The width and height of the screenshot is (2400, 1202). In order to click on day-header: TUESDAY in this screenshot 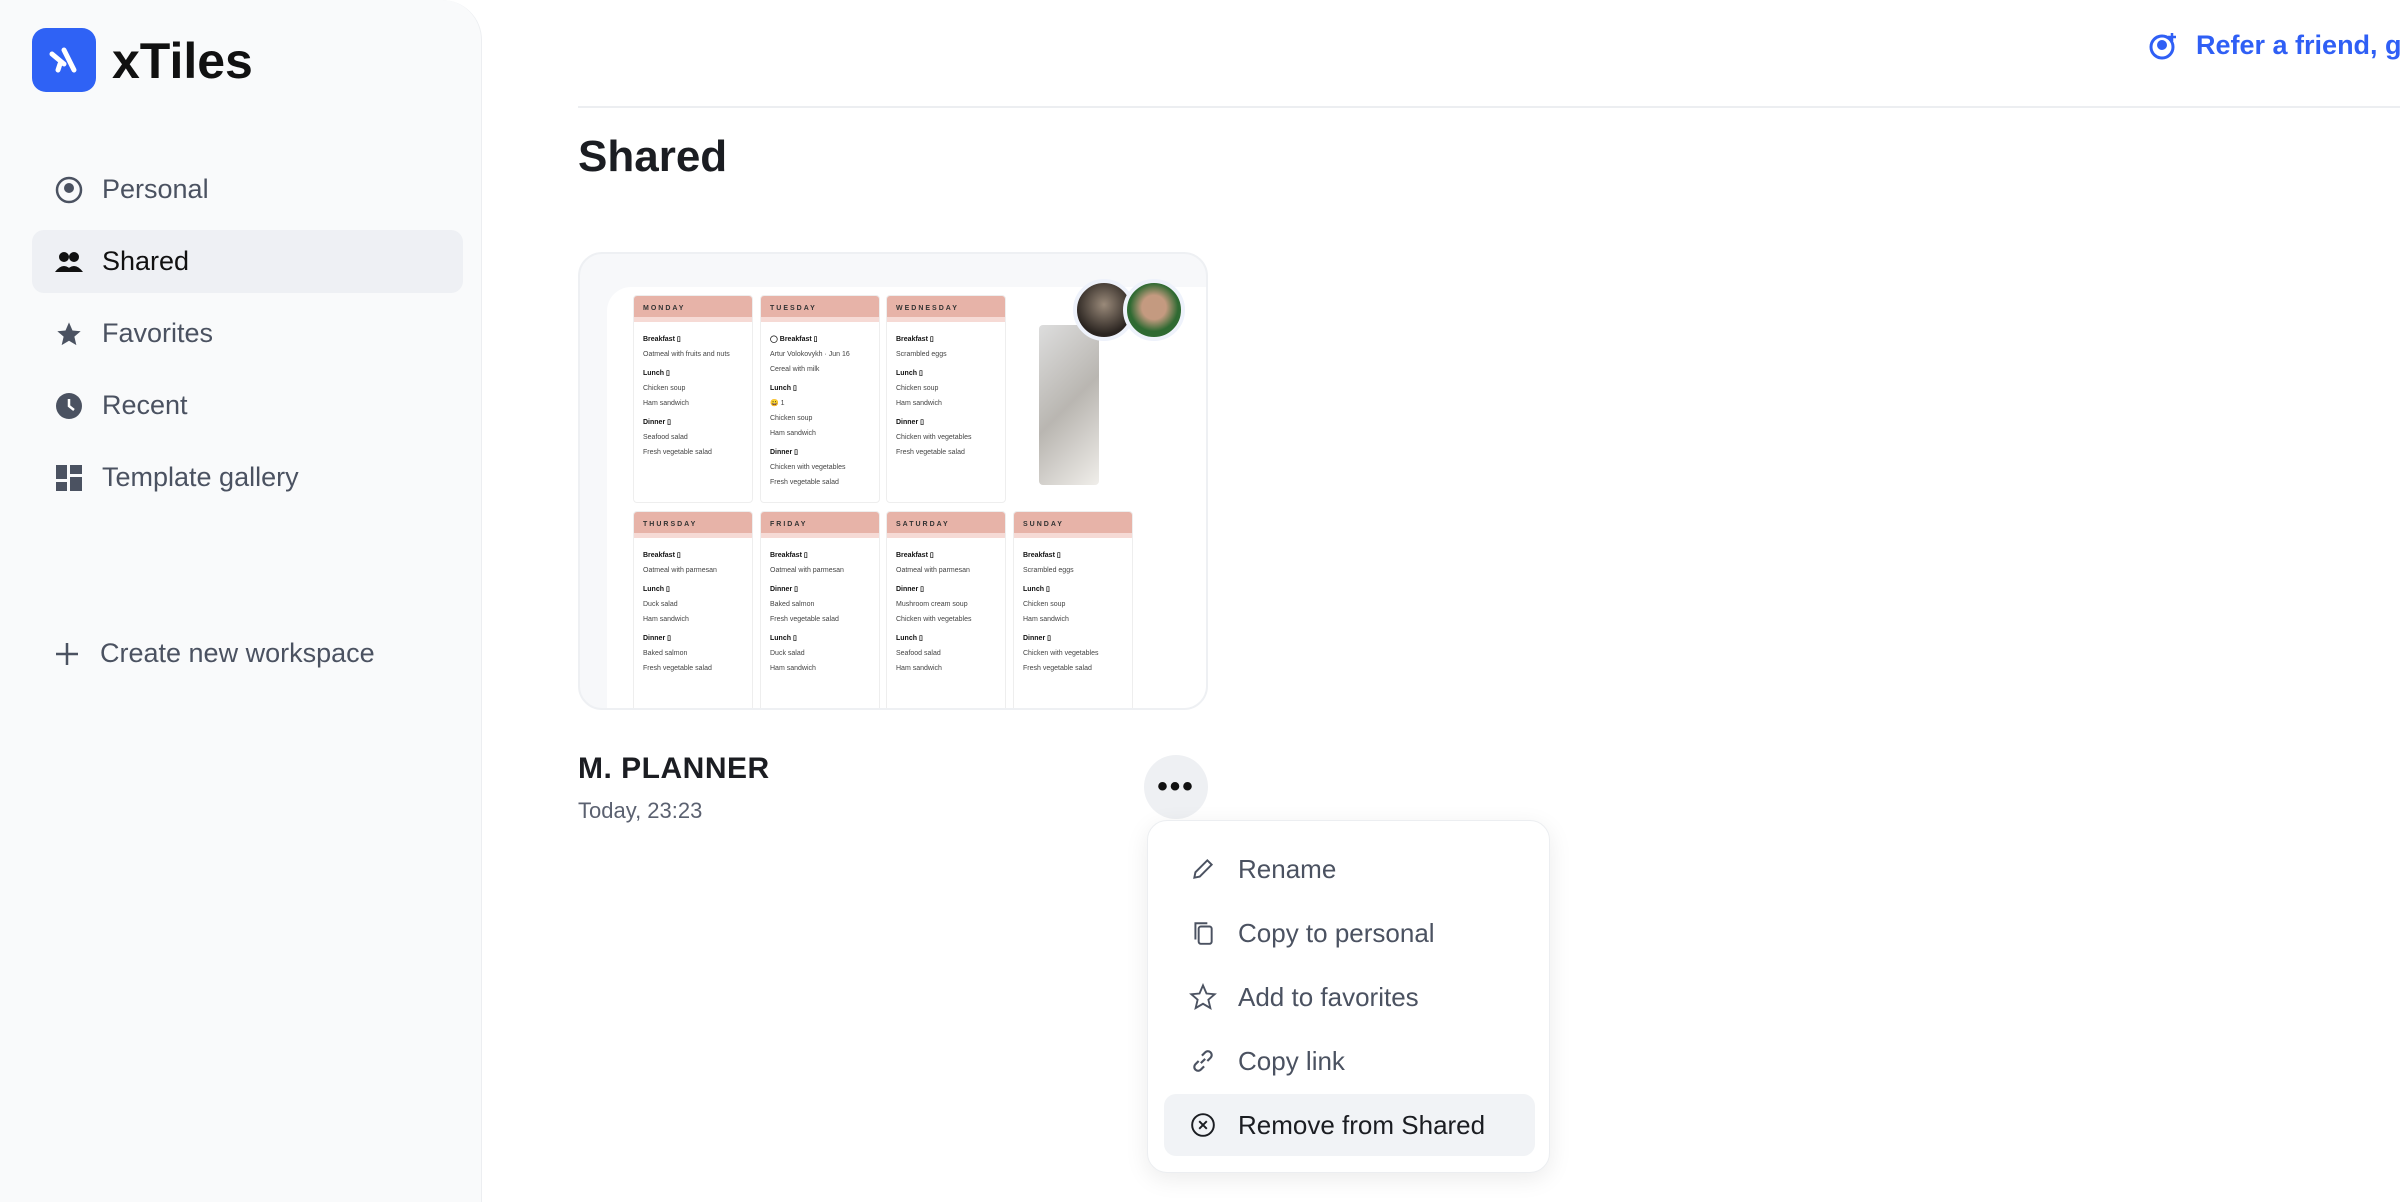, I will do `click(820, 309)`.